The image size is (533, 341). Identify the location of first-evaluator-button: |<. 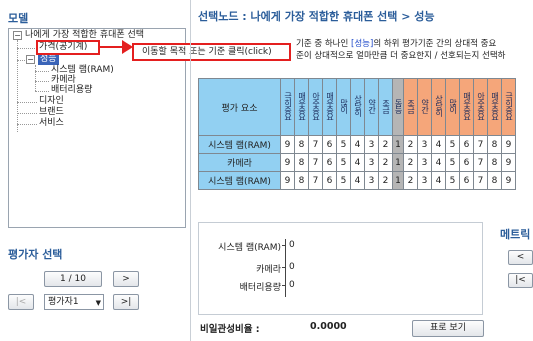
(21, 302).